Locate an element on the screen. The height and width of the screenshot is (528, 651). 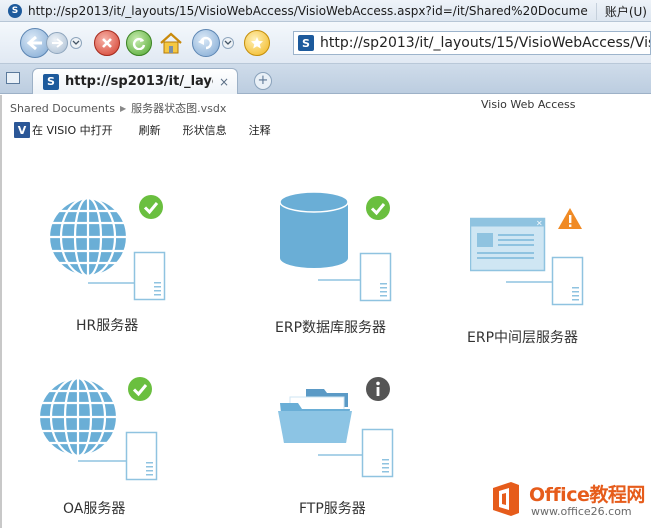
breadcrumb-library-link: Shared Documents is located at coordinates (62, 108).